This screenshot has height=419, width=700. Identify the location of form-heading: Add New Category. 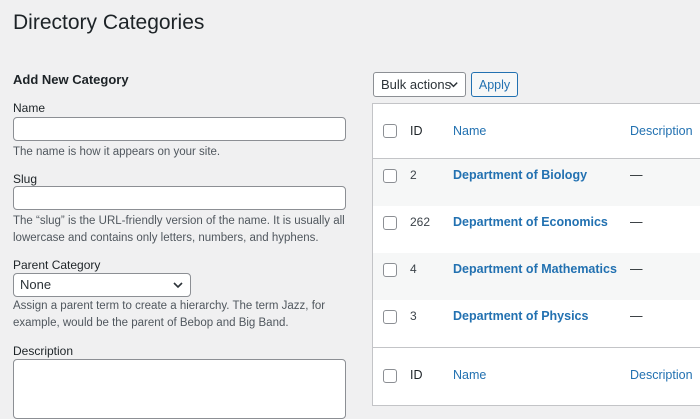
(71, 79).